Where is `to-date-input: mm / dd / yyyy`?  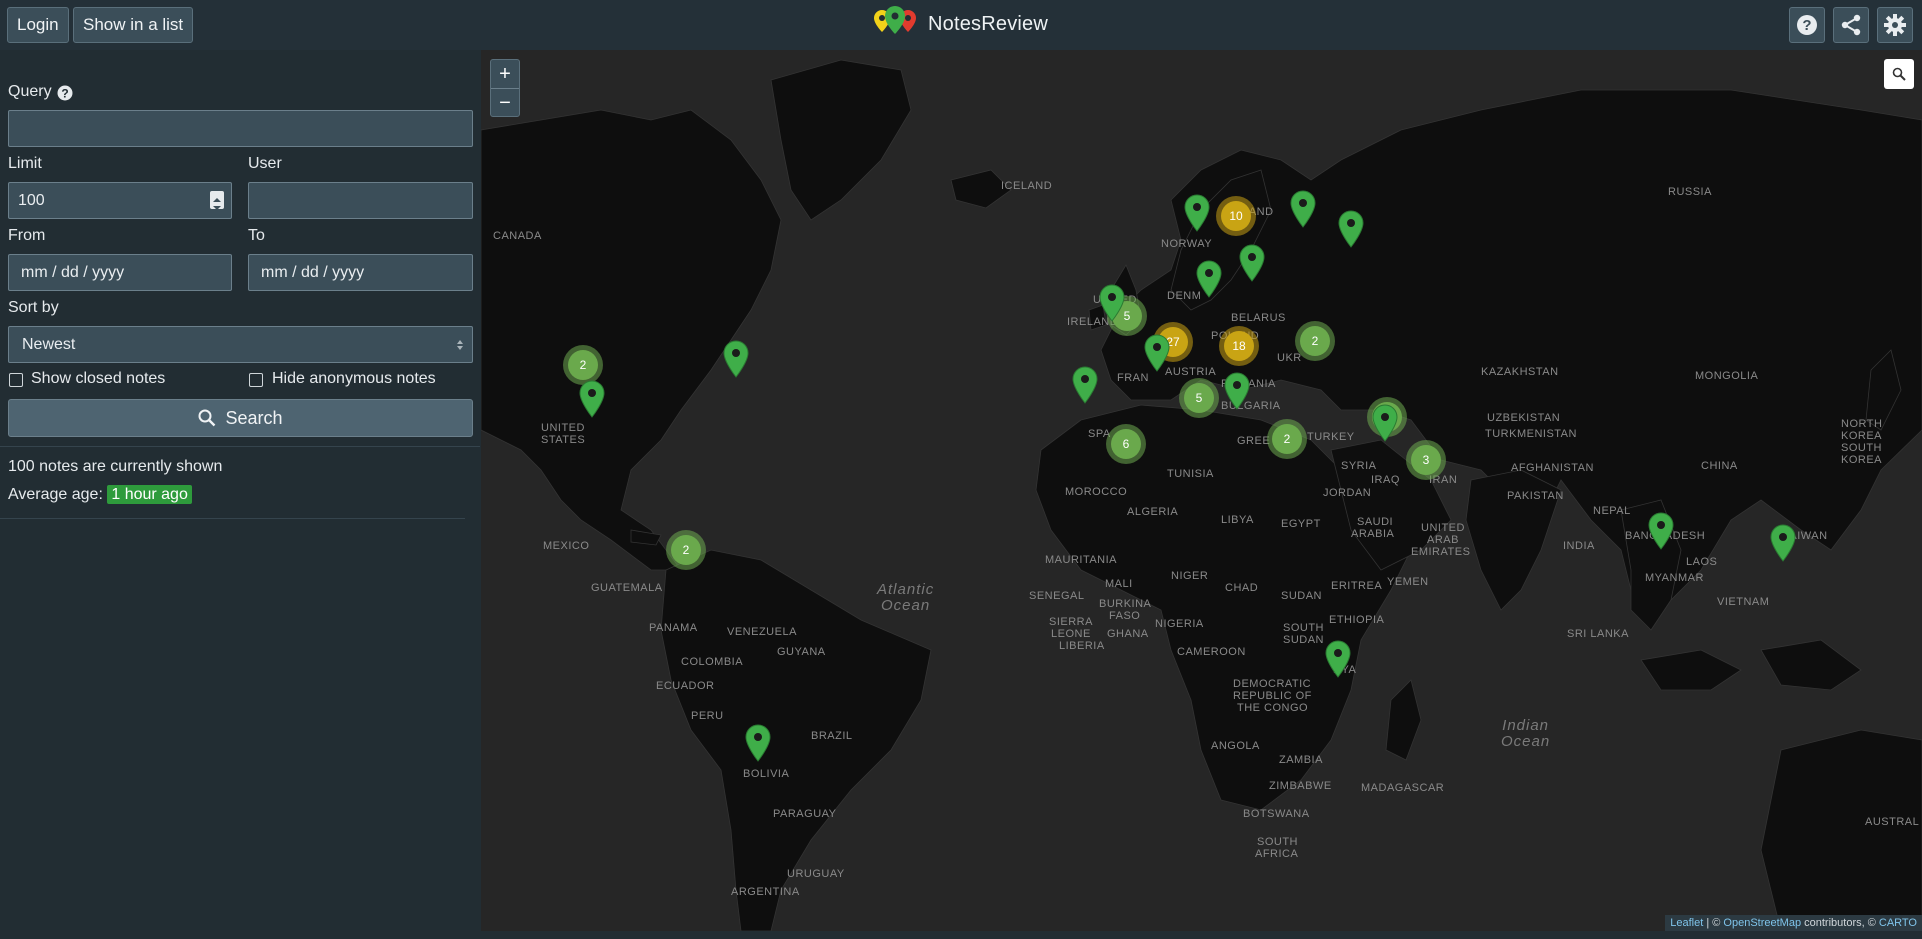
to-date-input: mm / dd / yyyy is located at coordinates (360, 272).